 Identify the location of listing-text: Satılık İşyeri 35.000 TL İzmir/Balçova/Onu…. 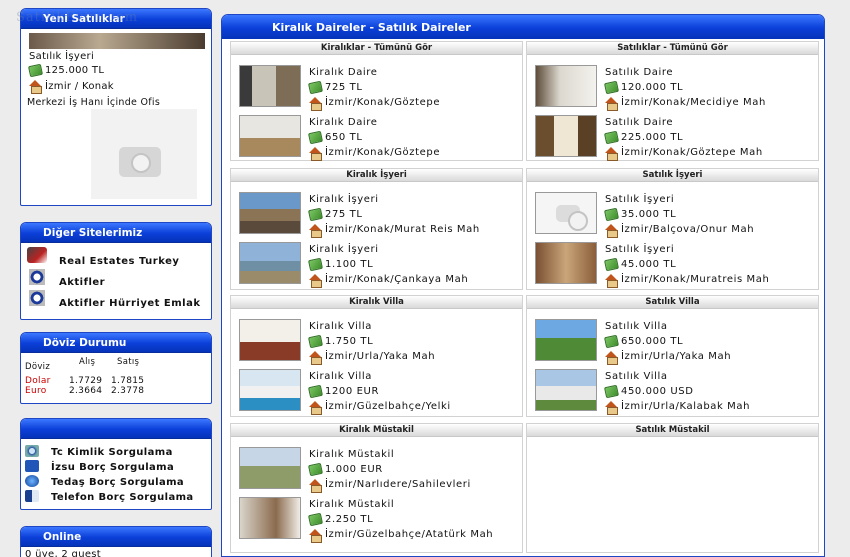
(678, 215).